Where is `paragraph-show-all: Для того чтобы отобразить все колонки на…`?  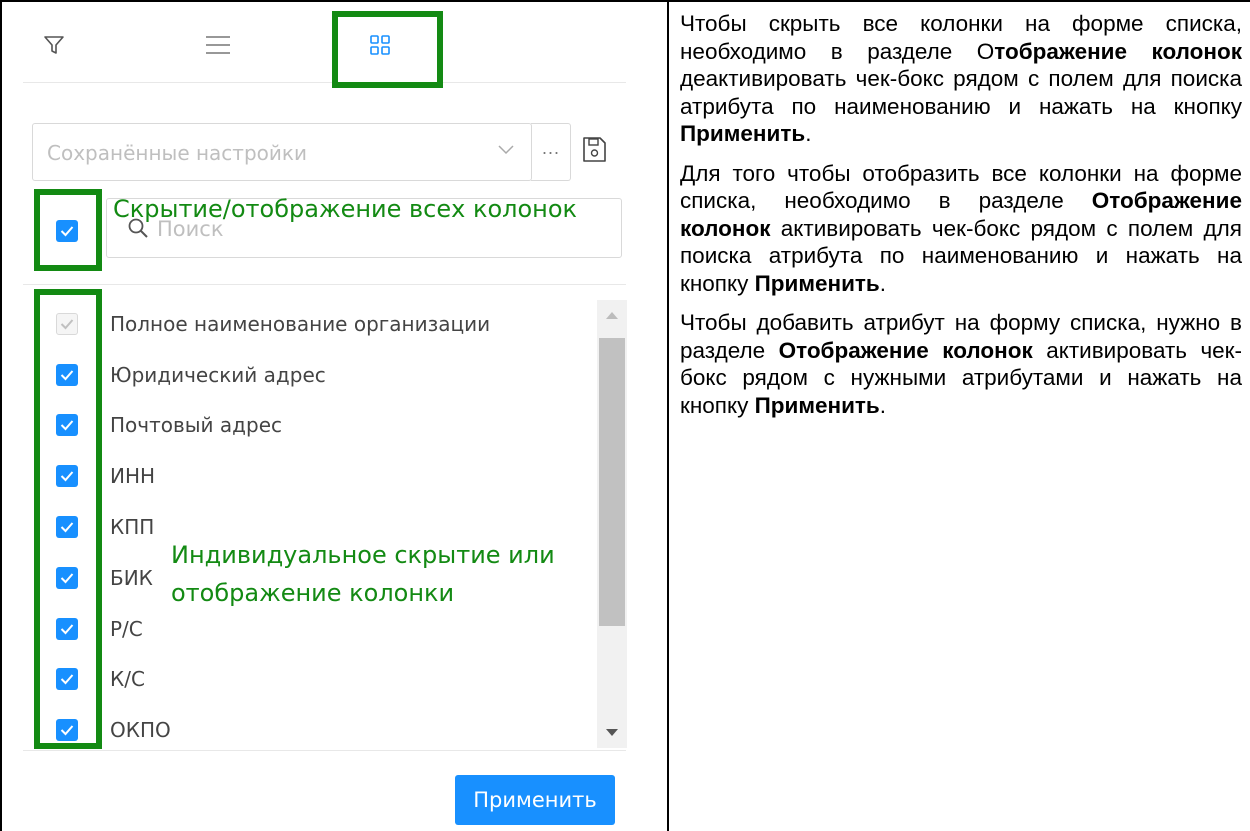 paragraph-show-all: Для того чтобы отобразить все колонки на… is located at coordinates (961, 228).